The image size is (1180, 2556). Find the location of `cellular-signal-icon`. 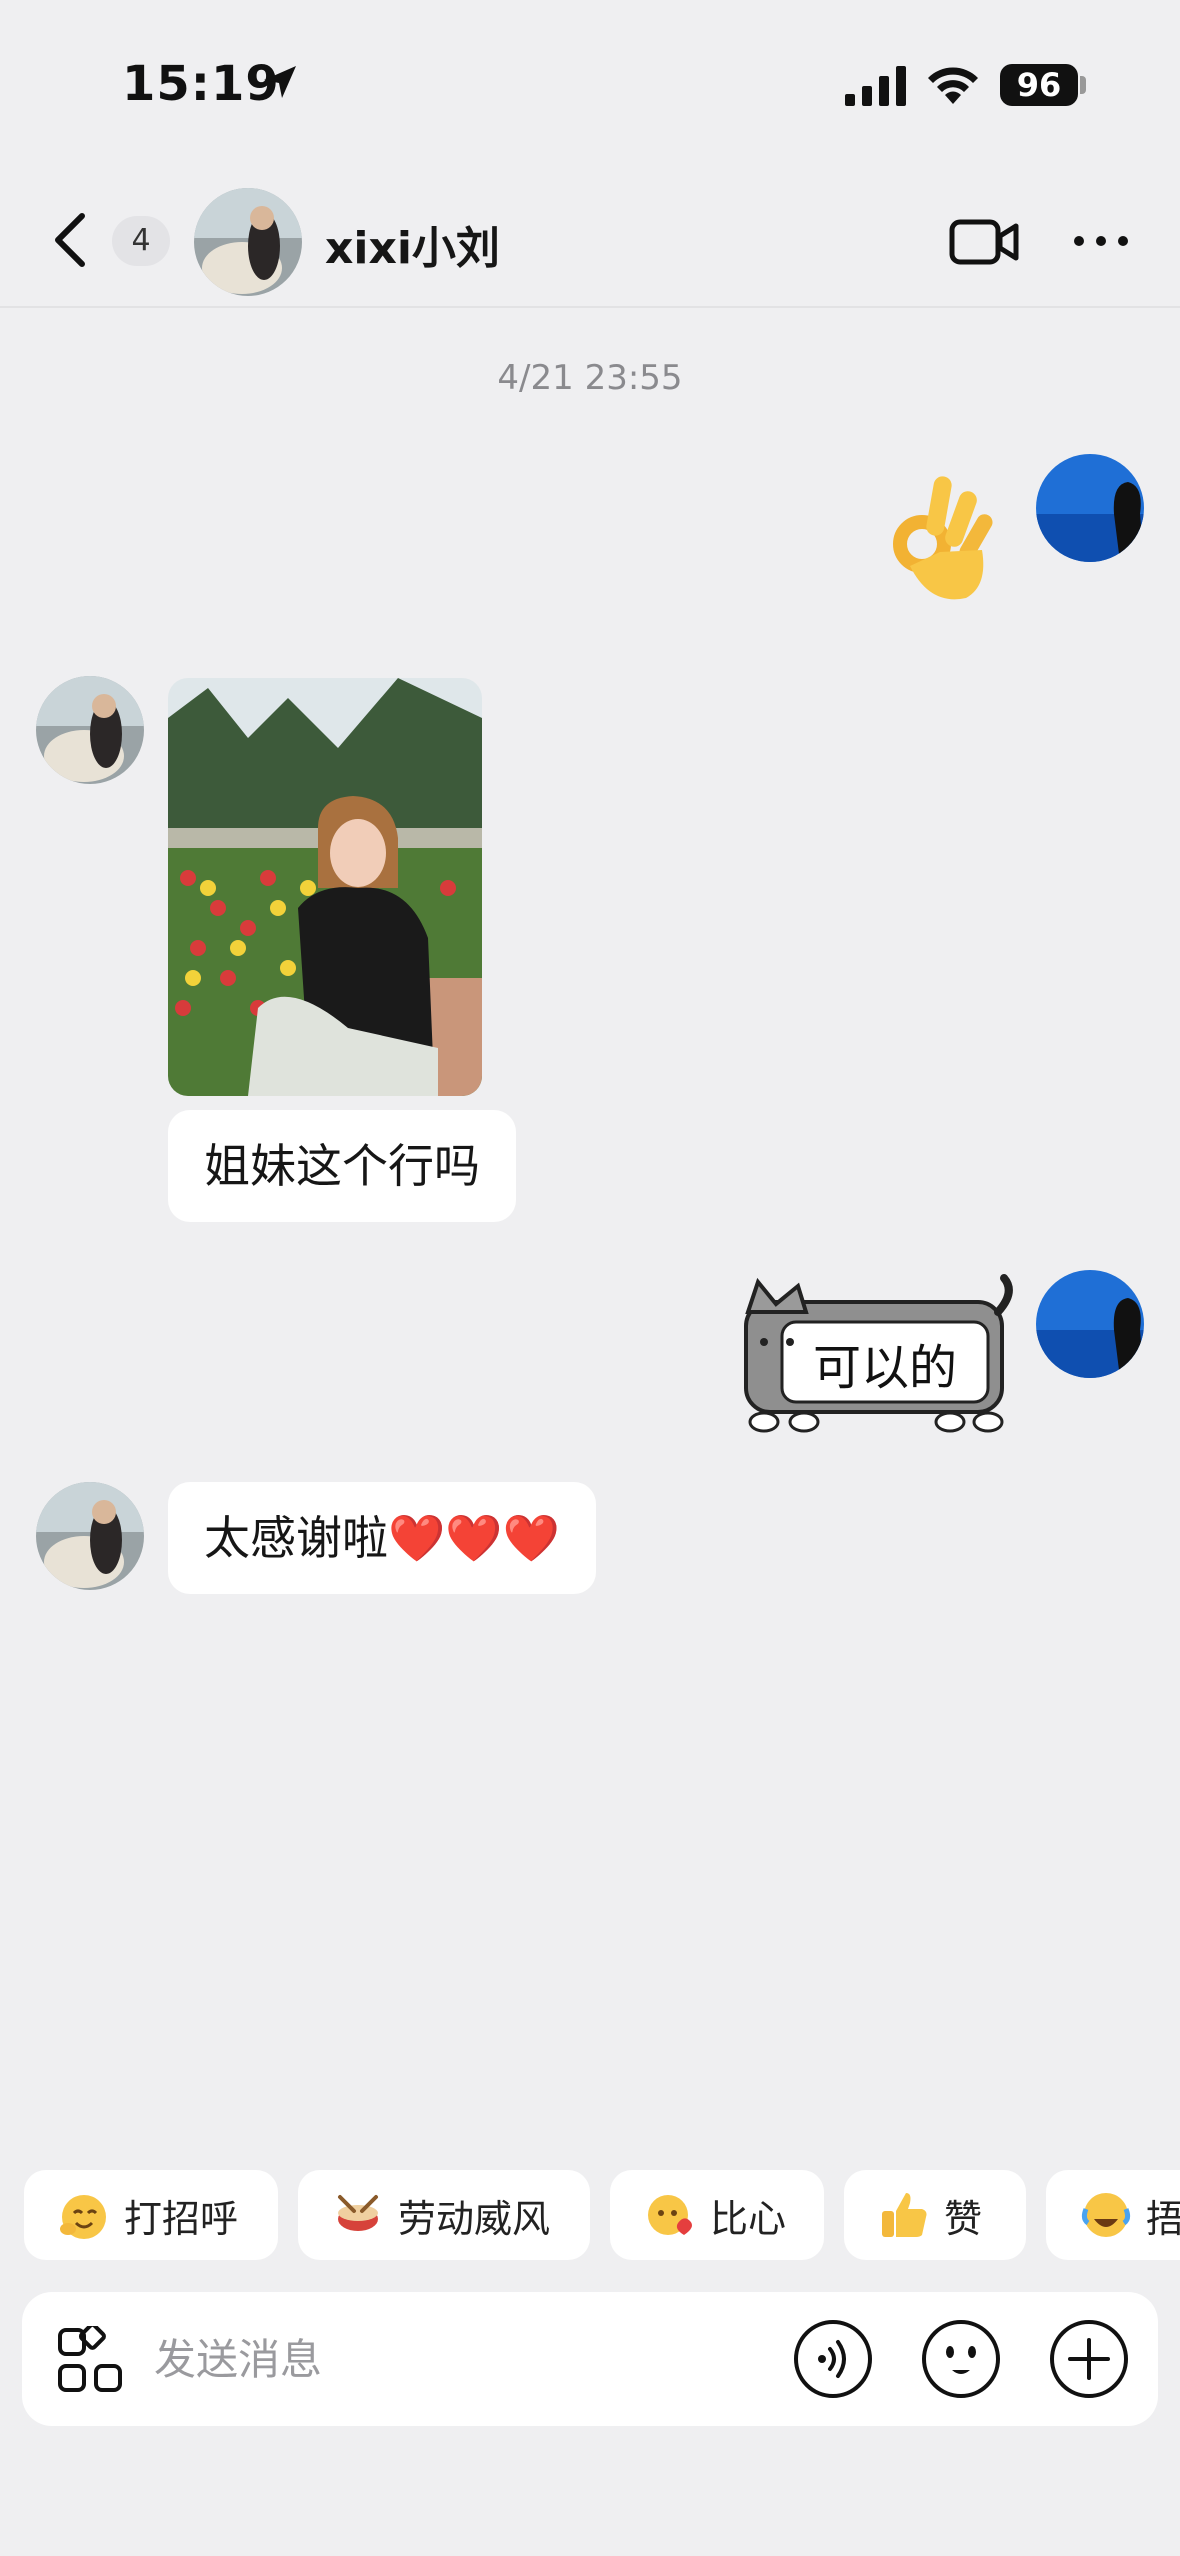

cellular-signal-icon is located at coordinates (875, 86).